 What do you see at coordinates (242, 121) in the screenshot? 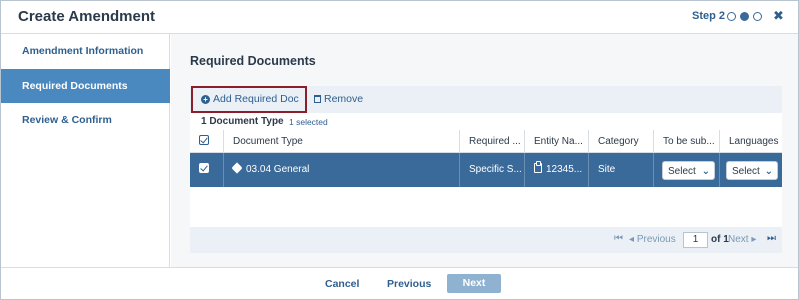
I see `document-type-count: 1 Document Type` at bounding box center [242, 121].